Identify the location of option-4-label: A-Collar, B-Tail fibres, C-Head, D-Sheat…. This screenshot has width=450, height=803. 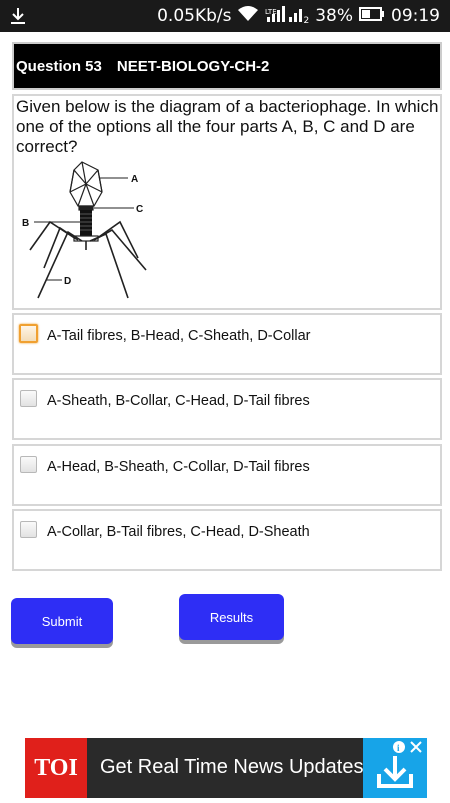
(178, 532).